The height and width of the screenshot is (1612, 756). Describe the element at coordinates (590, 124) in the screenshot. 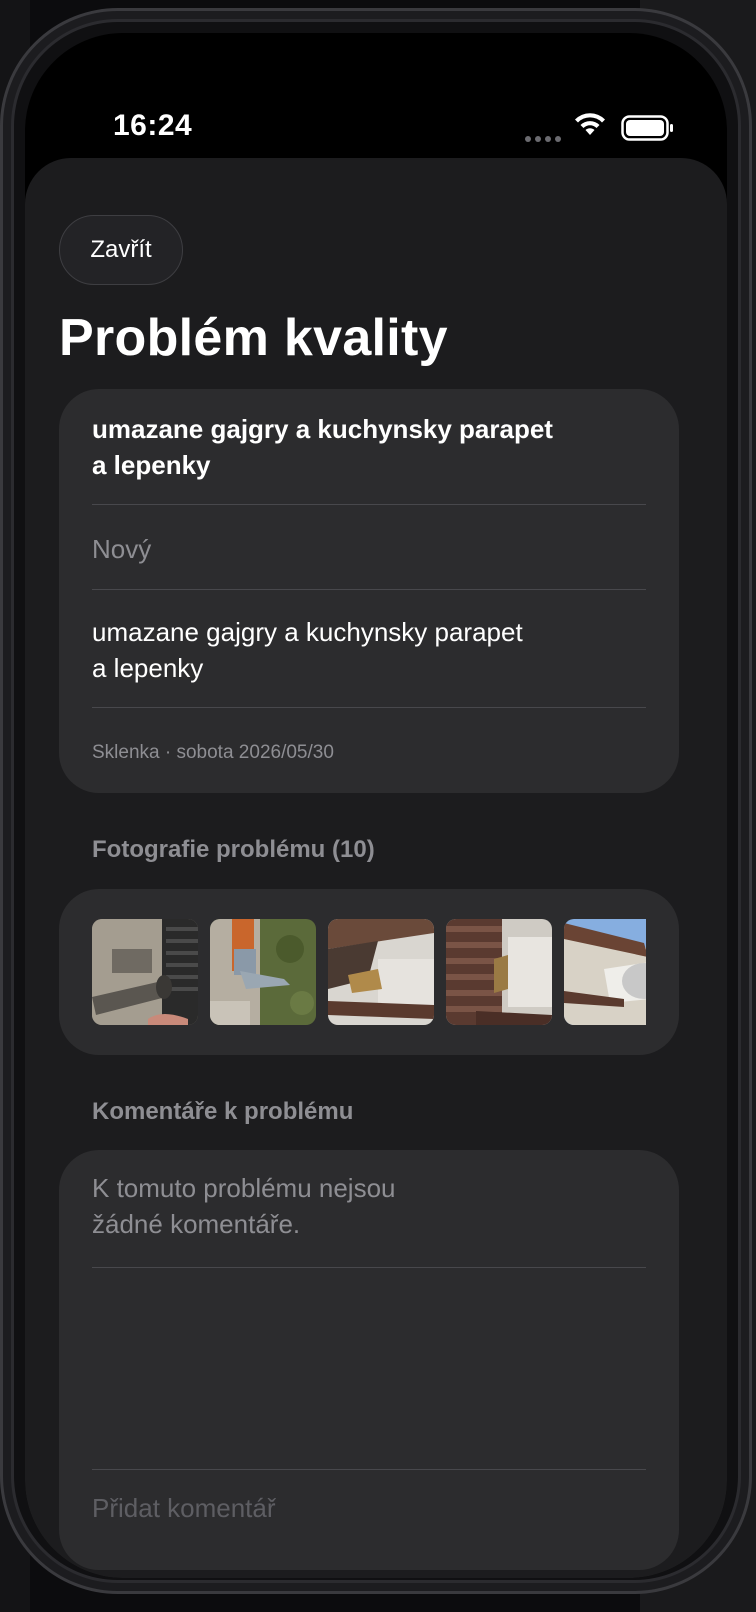

I see `wifi-icon` at that location.